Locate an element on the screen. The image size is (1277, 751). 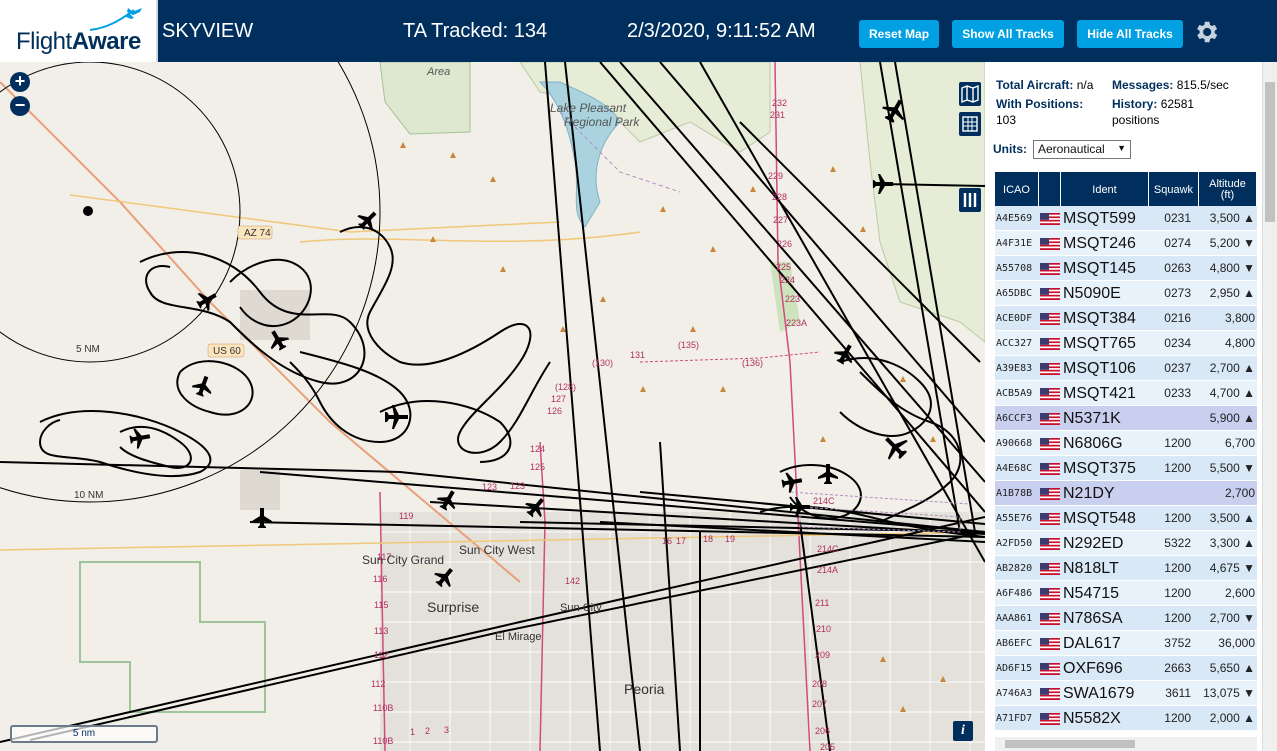
svg-text: 224 is located at coordinates (787, 280).